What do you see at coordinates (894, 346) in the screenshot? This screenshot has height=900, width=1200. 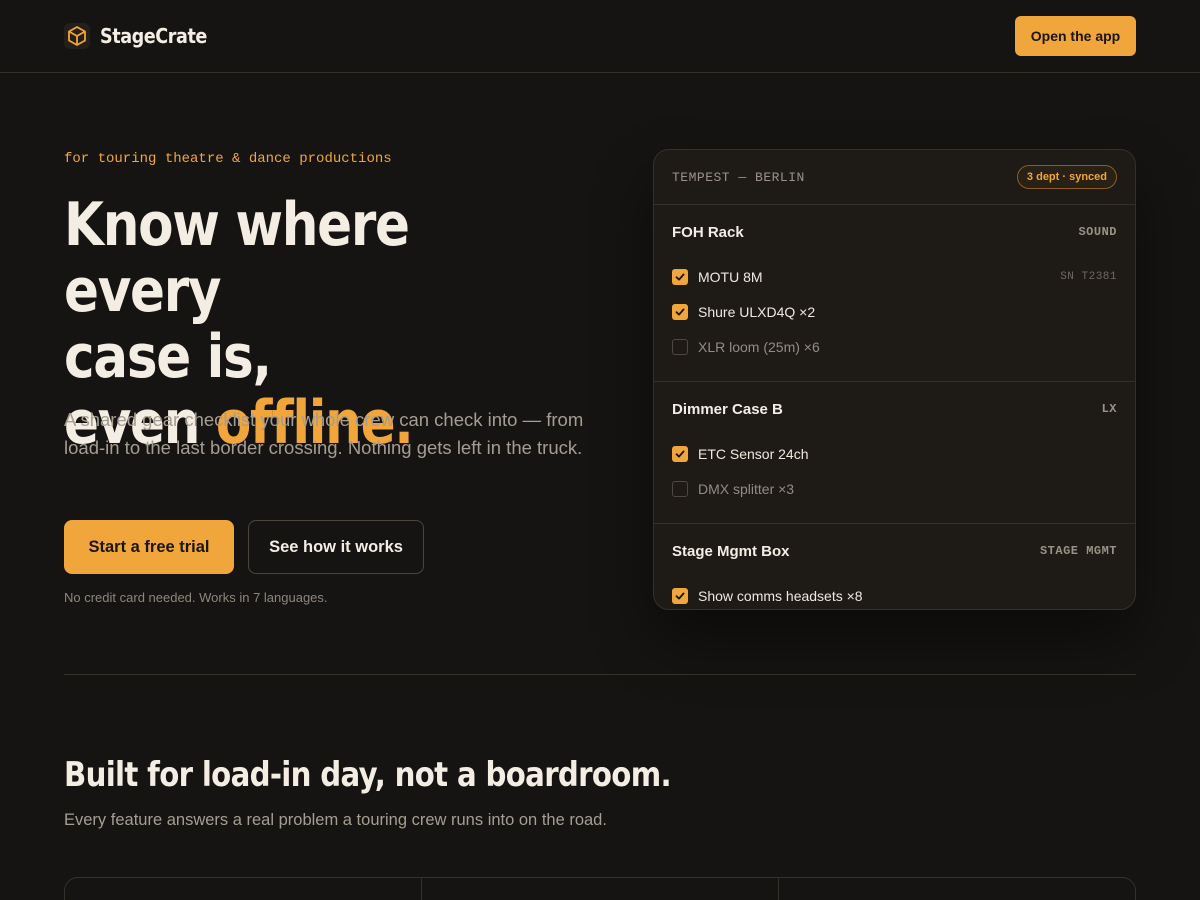 I see `checklist-item: XLR loom (25m) ×6` at bounding box center [894, 346].